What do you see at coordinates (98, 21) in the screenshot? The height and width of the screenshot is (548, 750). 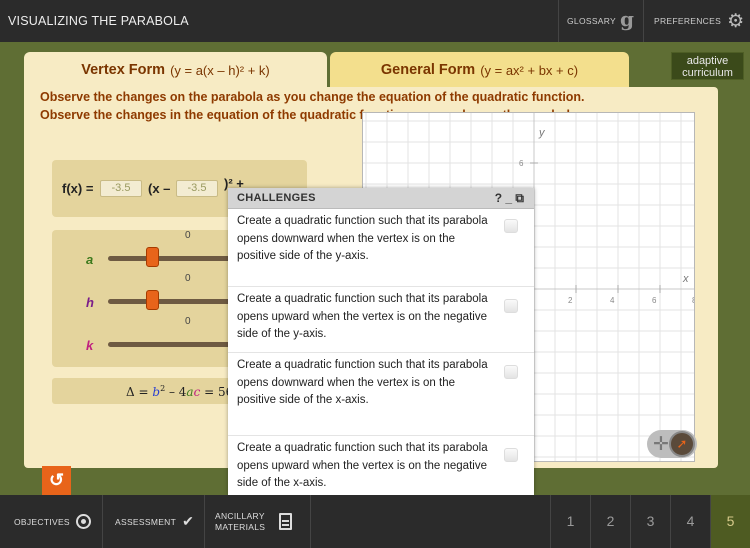 I see `app-title: VISUALIZING THE PARABOLA` at bounding box center [98, 21].